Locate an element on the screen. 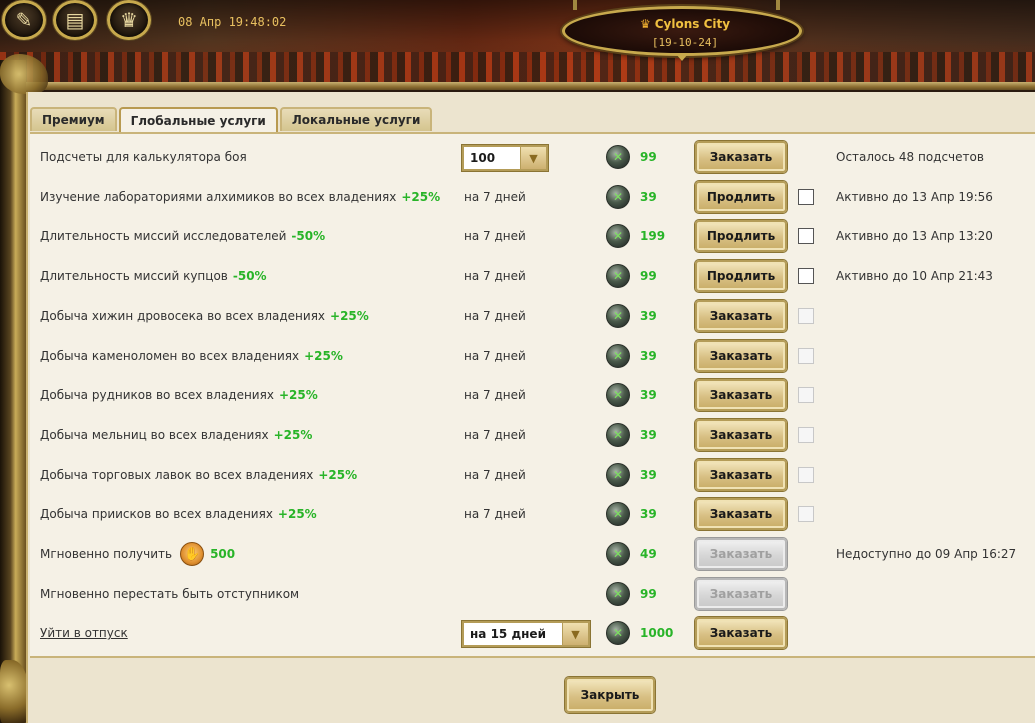  vacation-duration-select: на 15 дней ▼ is located at coordinates (526, 634).